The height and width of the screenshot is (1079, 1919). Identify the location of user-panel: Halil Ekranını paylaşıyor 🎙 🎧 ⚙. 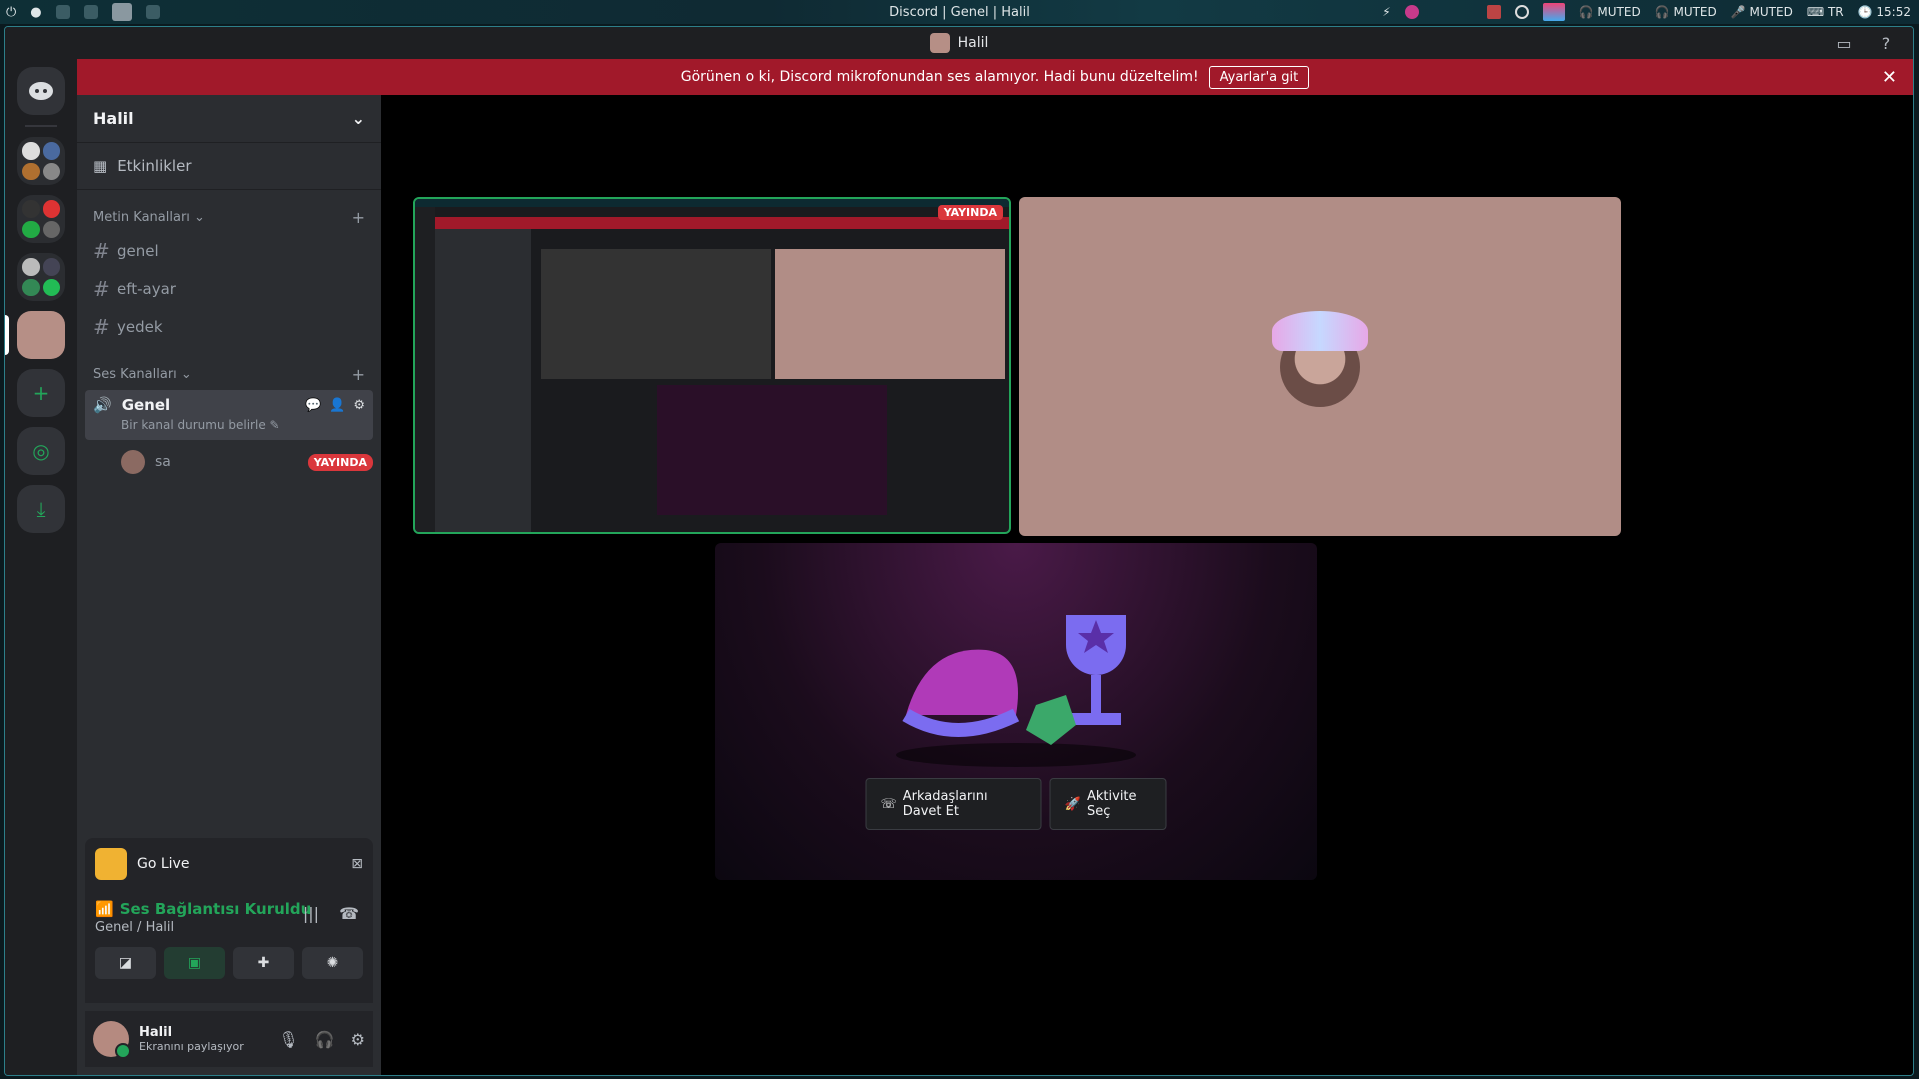
(229, 1039).